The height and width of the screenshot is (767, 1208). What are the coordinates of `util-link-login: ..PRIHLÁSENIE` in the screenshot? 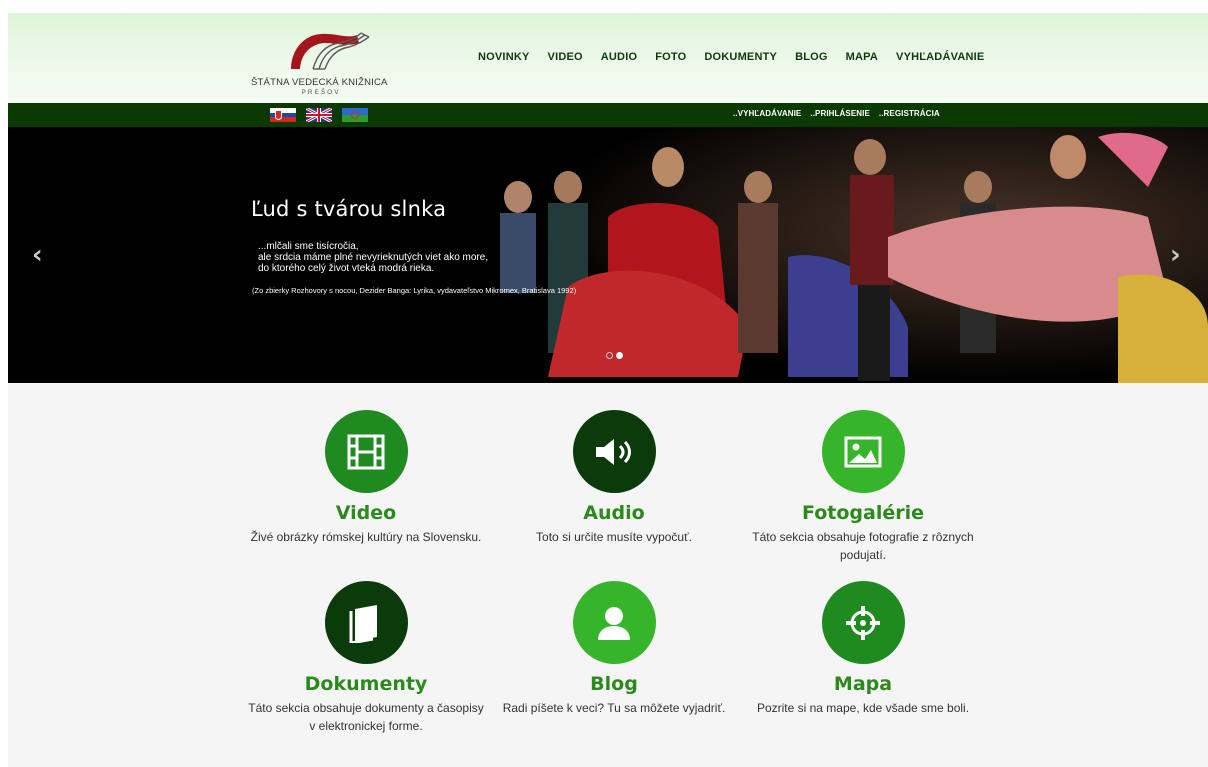 It's located at (840, 113).